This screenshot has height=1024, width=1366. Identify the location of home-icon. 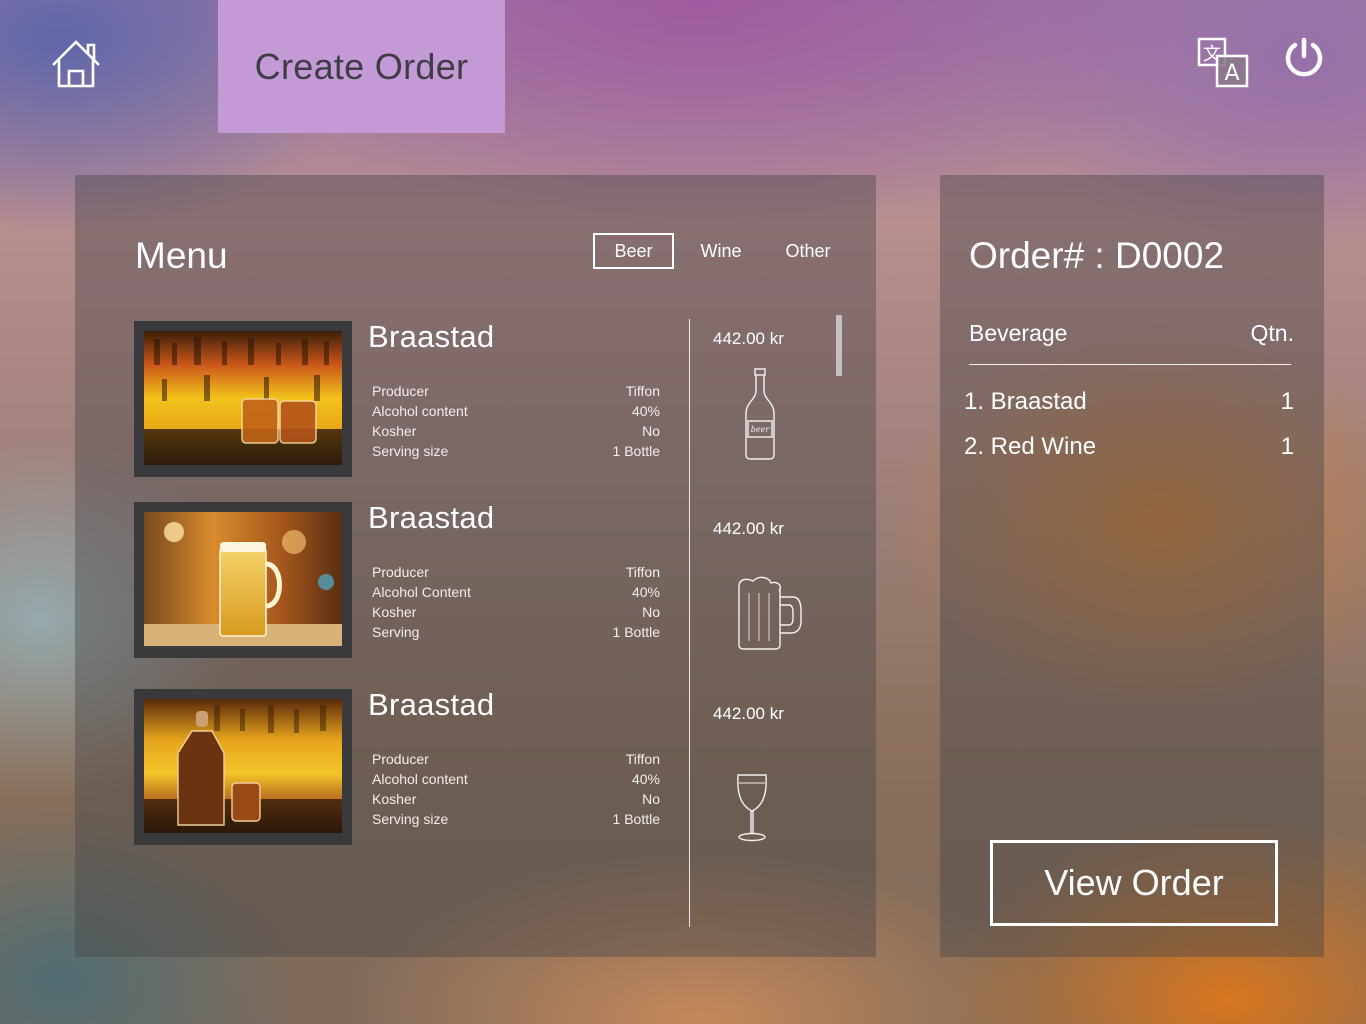
(76, 64).